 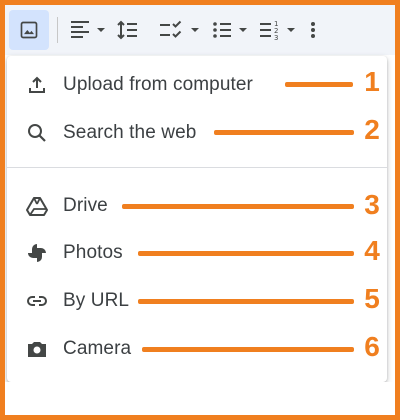 What do you see at coordinates (37, 349) in the screenshot?
I see `camera-icon` at bounding box center [37, 349].